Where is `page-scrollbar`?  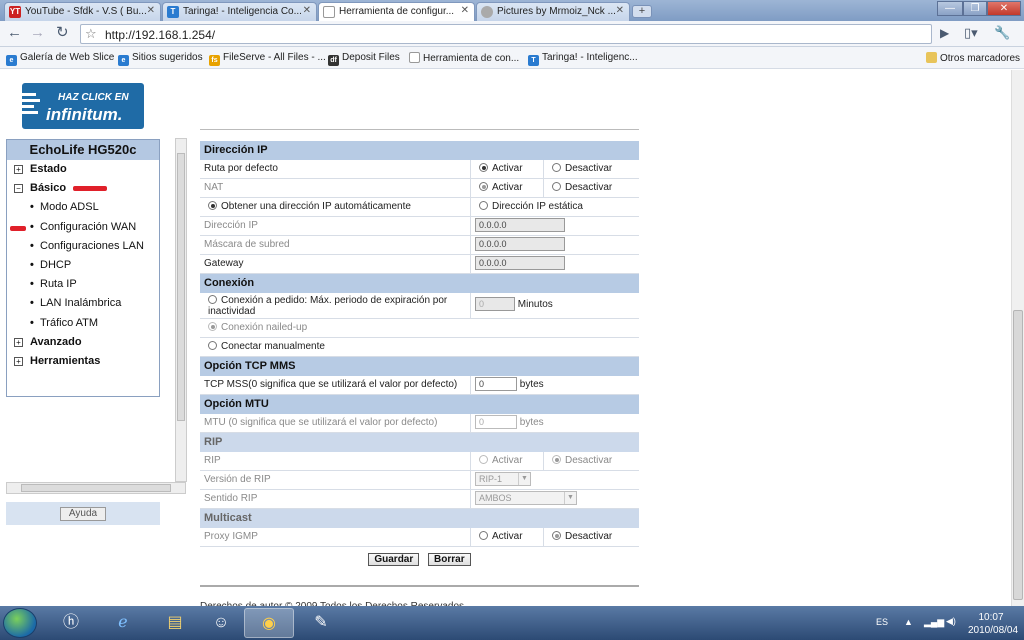 page-scrollbar is located at coordinates (1017, 338).